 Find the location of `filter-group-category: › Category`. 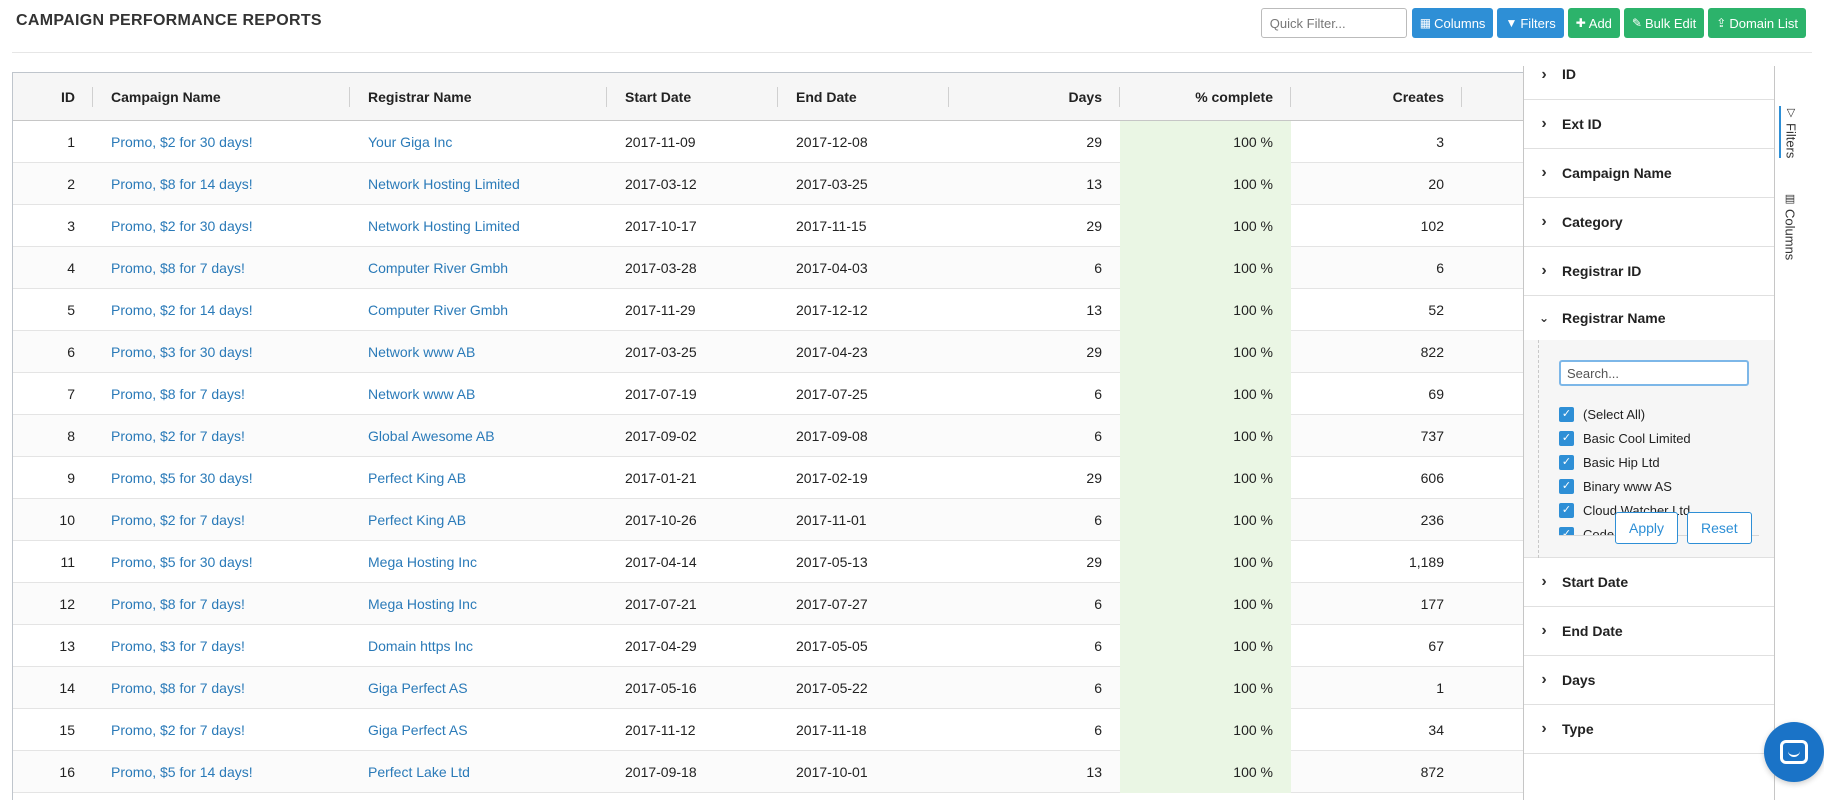

filter-group-category: › Category is located at coordinates (1649, 222).